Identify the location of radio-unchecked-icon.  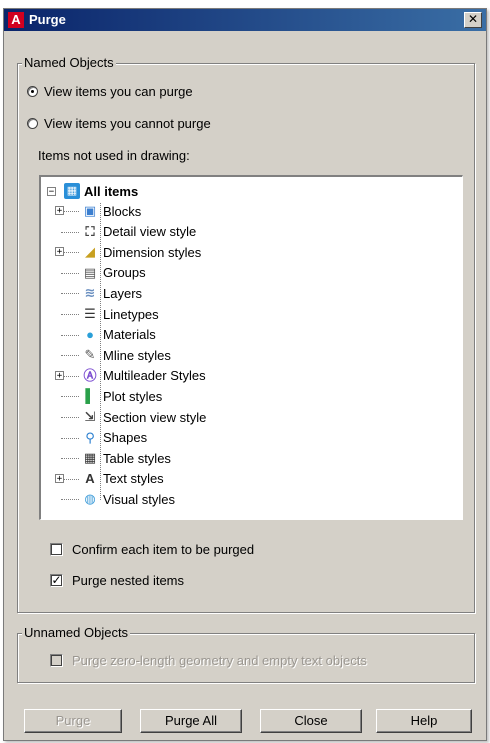
(32, 123).